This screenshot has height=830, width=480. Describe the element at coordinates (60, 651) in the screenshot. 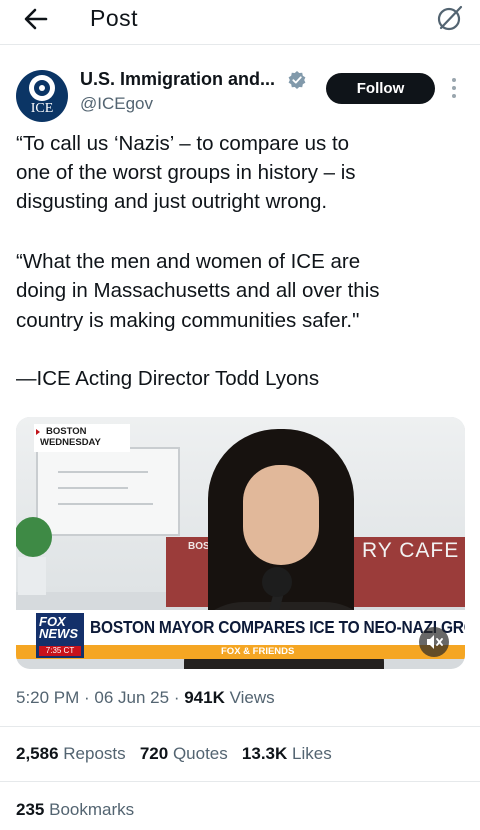

I see `broadcast-time: 7:35 CT` at that location.